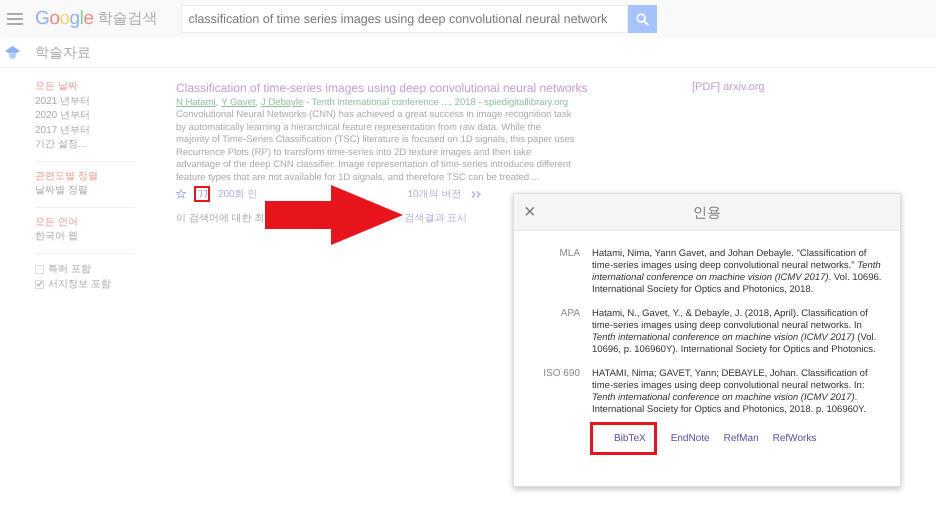 The width and height of the screenshot is (936, 507). What do you see at coordinates (476, 194) in the screenshot?
I see `double-chevron-icon` at bounding box center [476, 194].